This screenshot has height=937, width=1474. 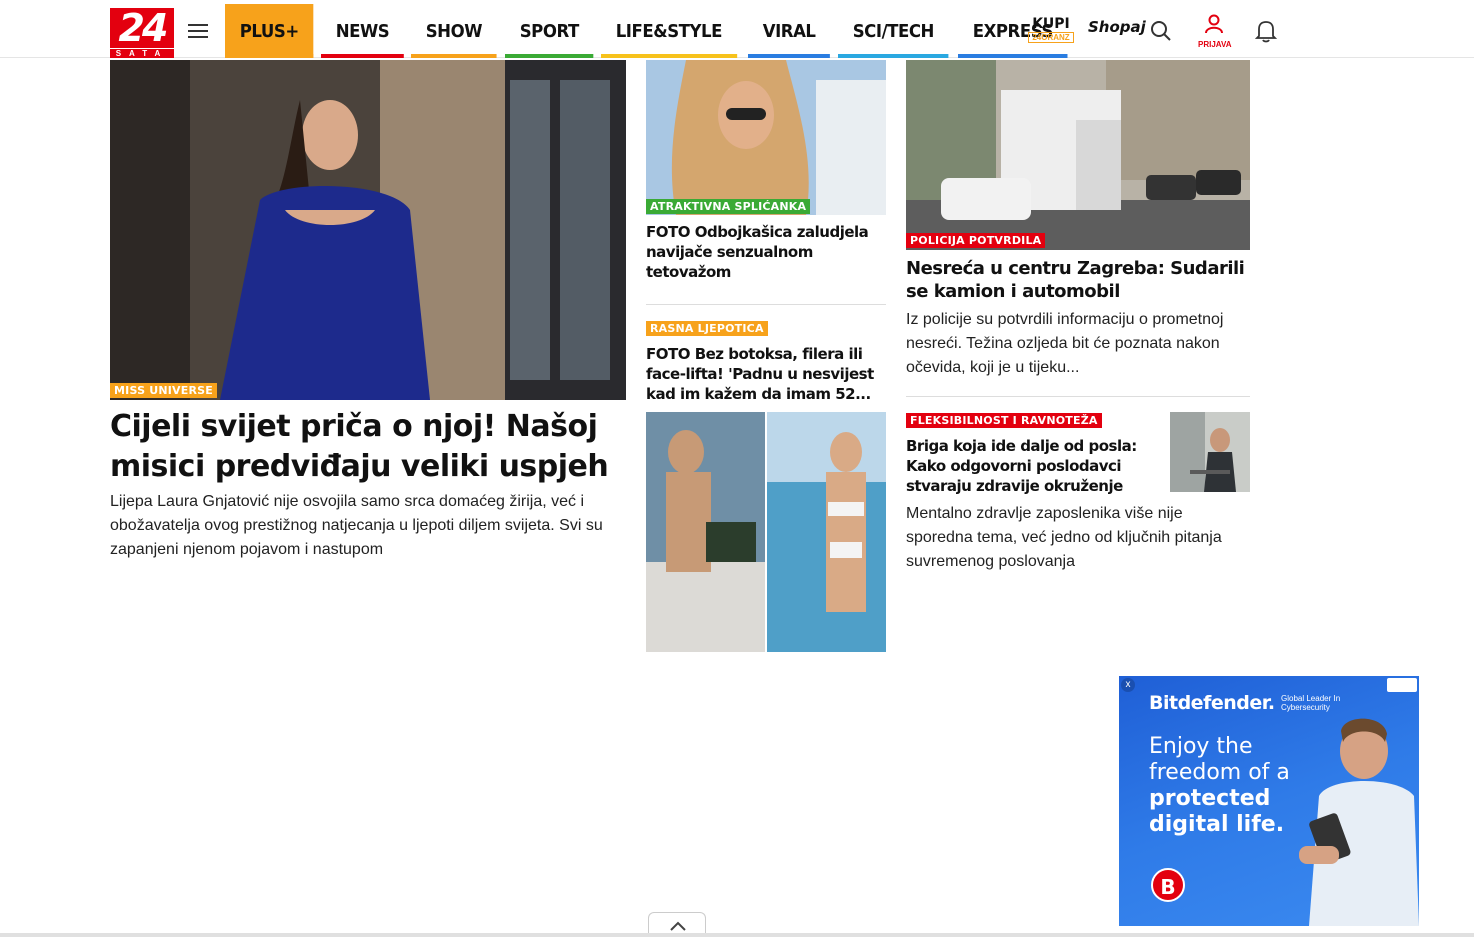 I want to click on ad-choices-icon, so click(x=1402, y=685).